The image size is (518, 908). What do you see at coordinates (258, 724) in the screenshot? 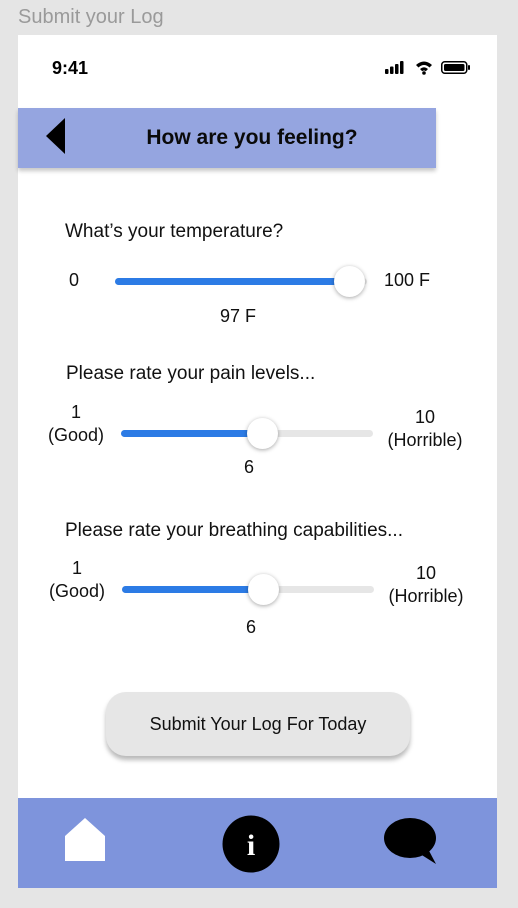
I see `submit-log-button: Submit Your Log For Today` at bounding box center [258, 724].